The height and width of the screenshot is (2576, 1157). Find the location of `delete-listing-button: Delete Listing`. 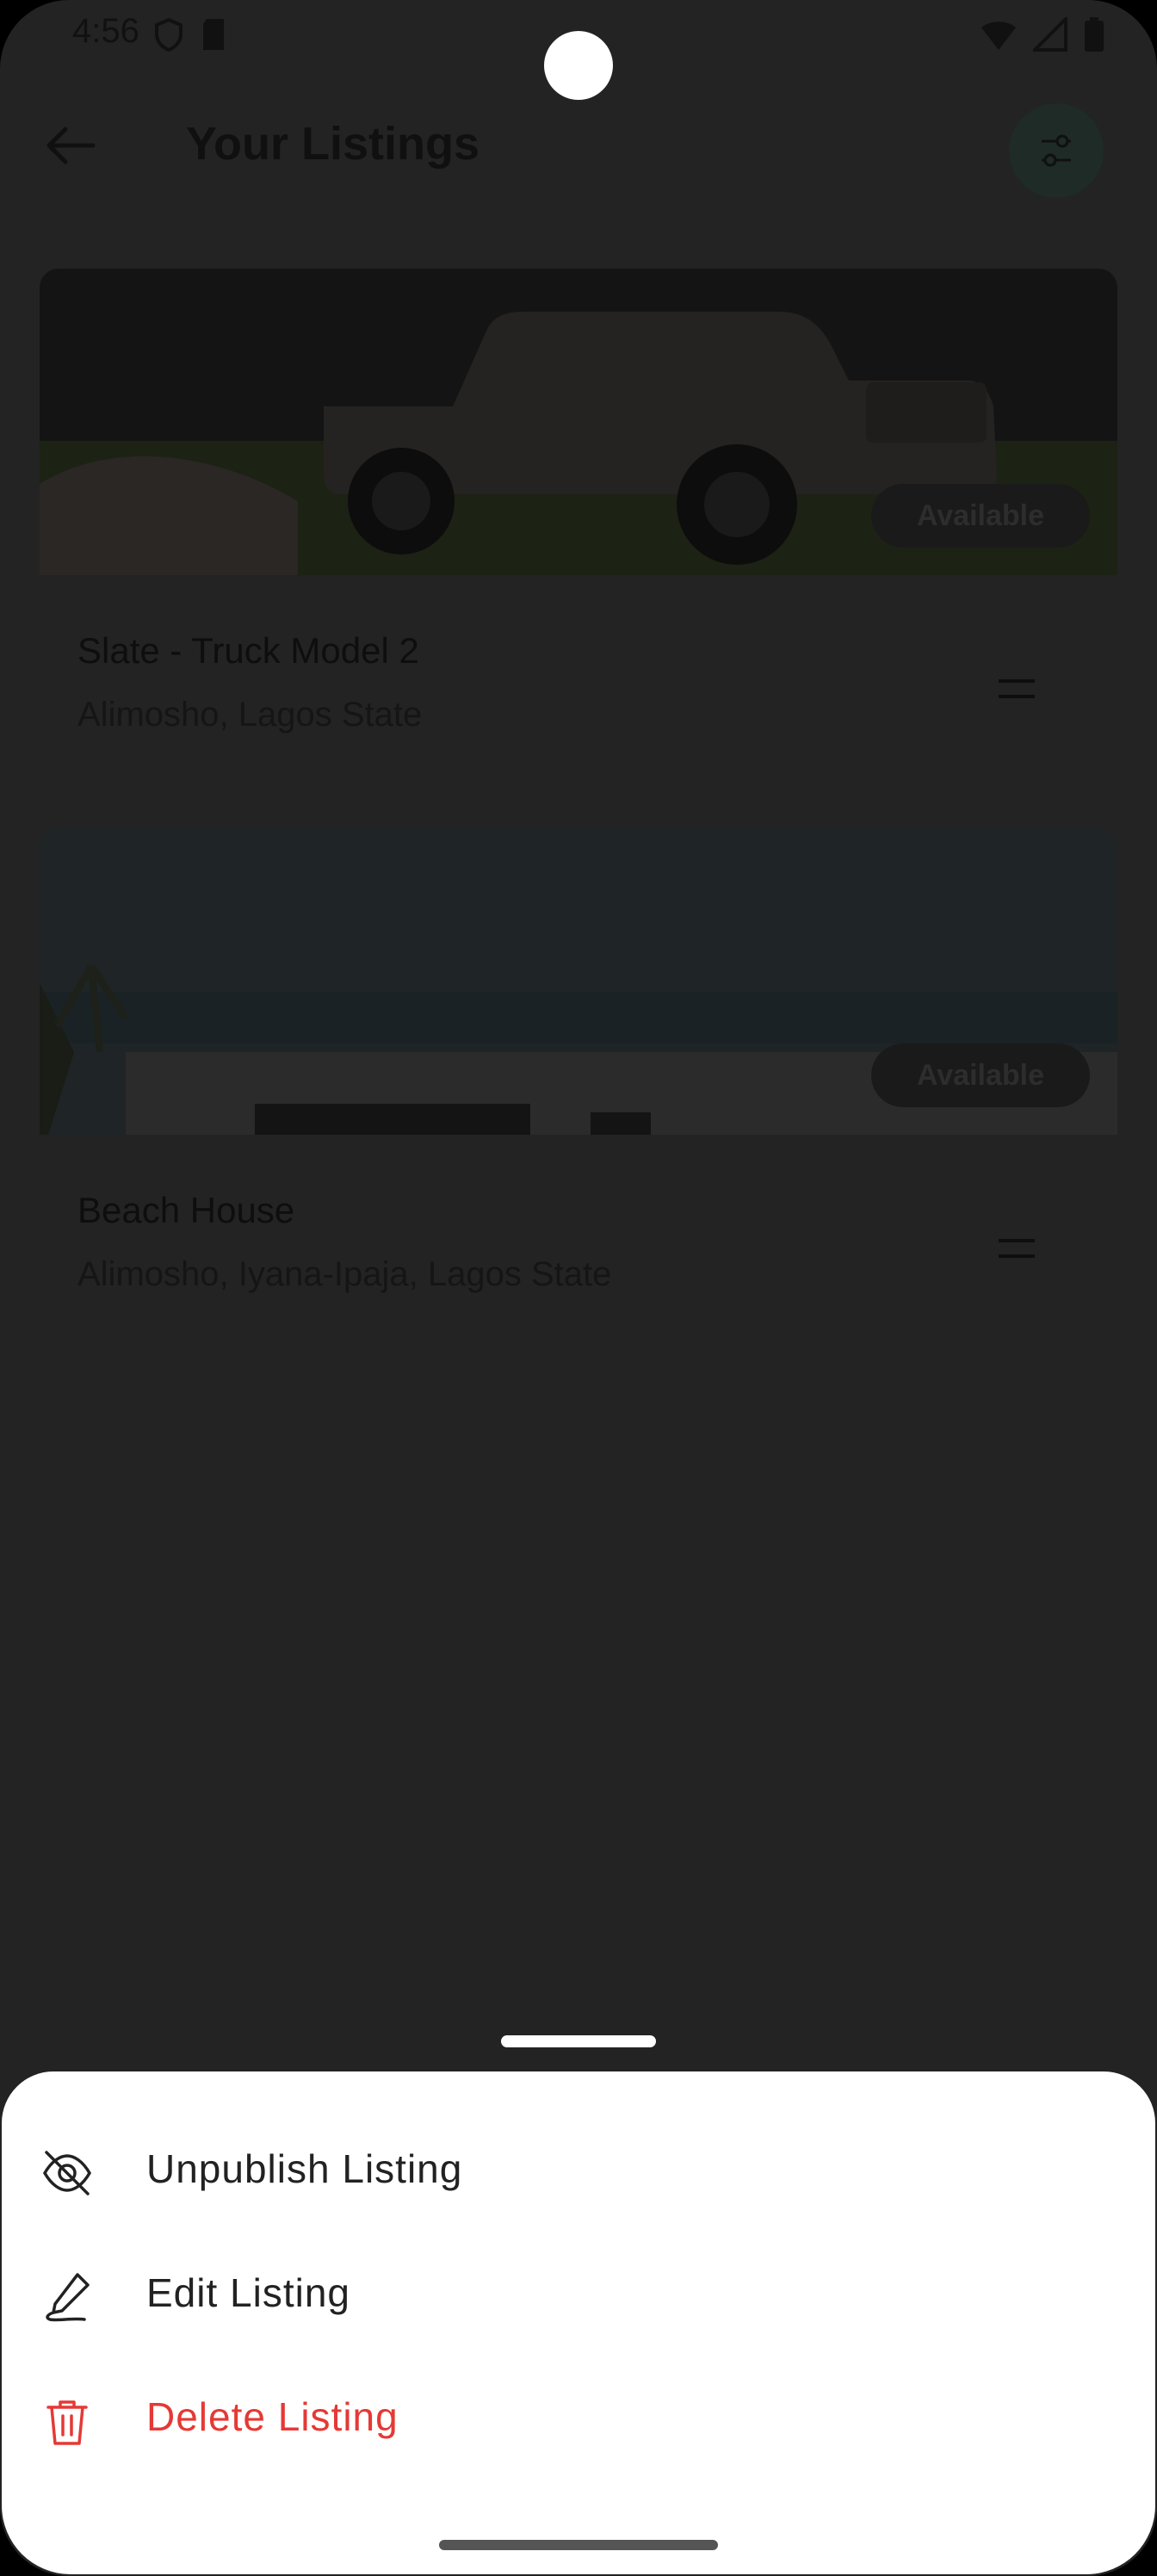

delete-listing-button: Delete Listing is located at coordinates (579, 2419).